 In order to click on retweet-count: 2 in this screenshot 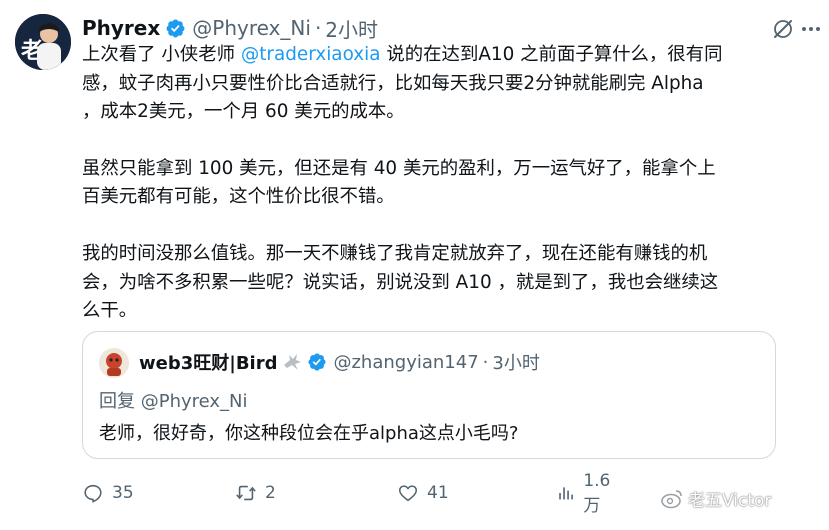, I will do `click(270, 493)`.